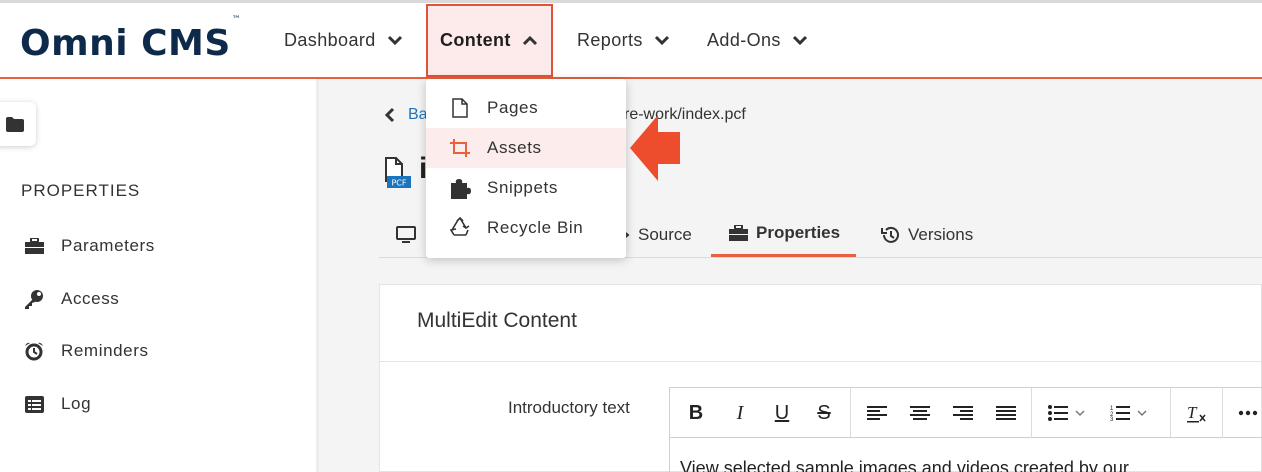 This screenshot has height=472, width=1262. I want to click on card-divider, so click(821, 361).